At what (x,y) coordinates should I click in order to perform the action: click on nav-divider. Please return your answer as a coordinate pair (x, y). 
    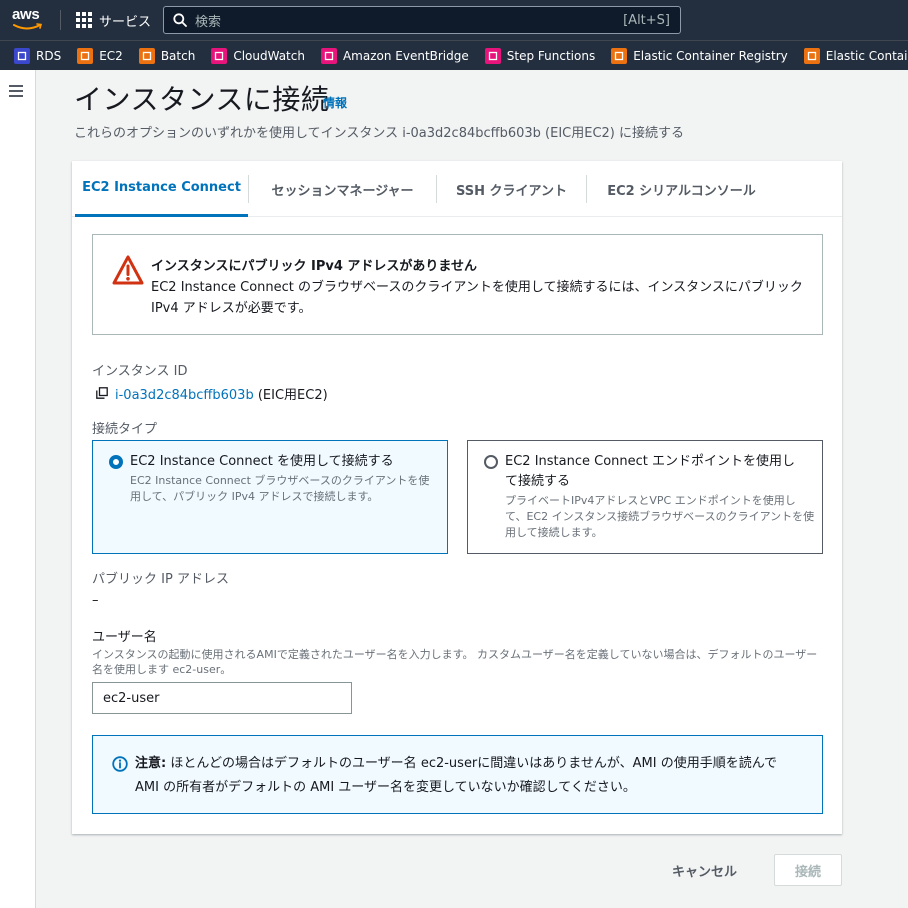
    Looking at the image, I should click on (60, 20).